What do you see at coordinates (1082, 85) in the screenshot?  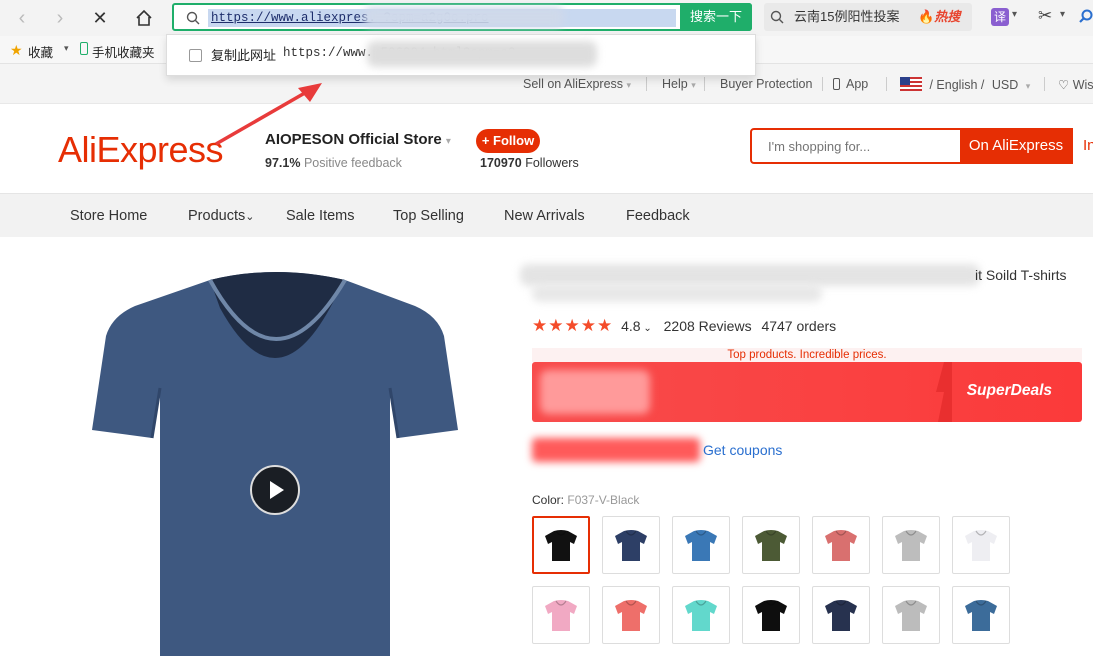 I see `wishlist-label: Wis` at bounding box center [1082, 85].